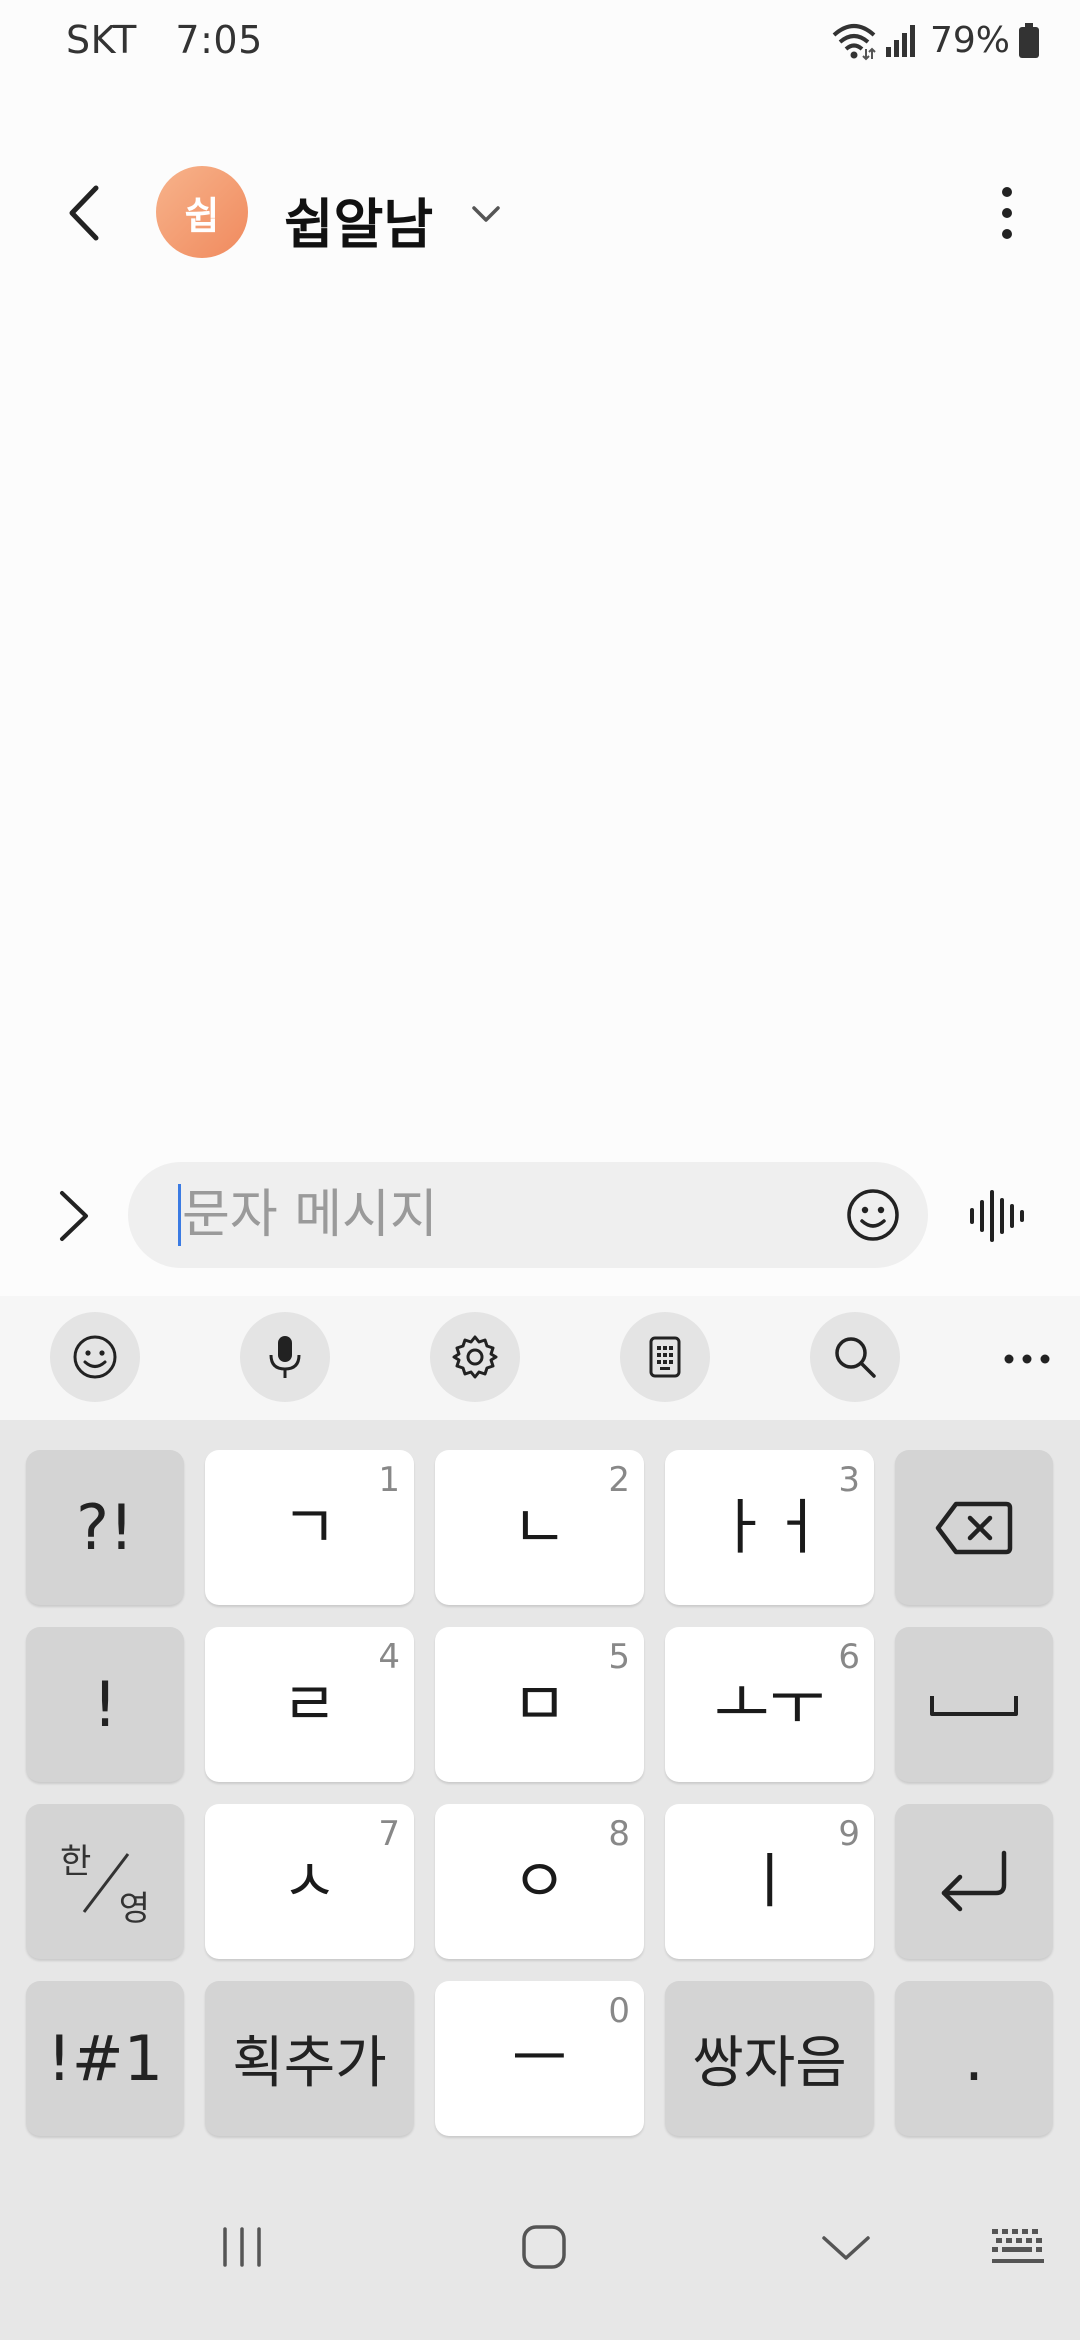 The image size is (1080, 2340). Describe the element at coordinates (619, 1480) in the screenshot. I see `key-number: 2` at that location.